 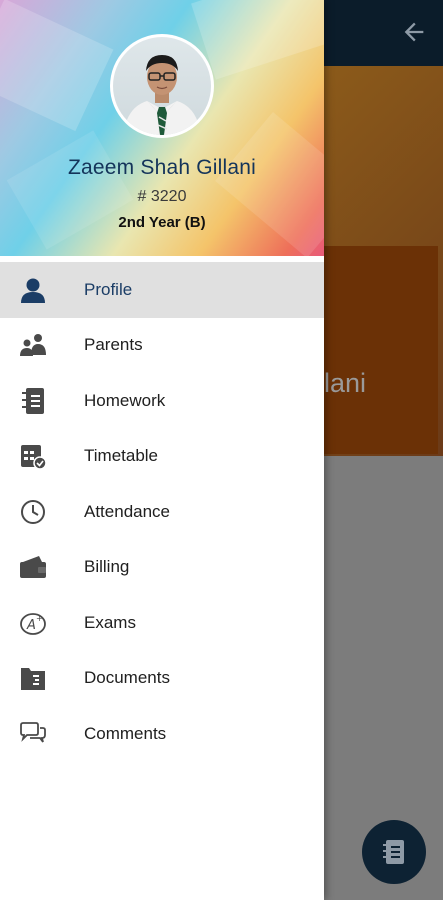 I want to click on menu-item-label: Attendance, so click(x=127, y=511).